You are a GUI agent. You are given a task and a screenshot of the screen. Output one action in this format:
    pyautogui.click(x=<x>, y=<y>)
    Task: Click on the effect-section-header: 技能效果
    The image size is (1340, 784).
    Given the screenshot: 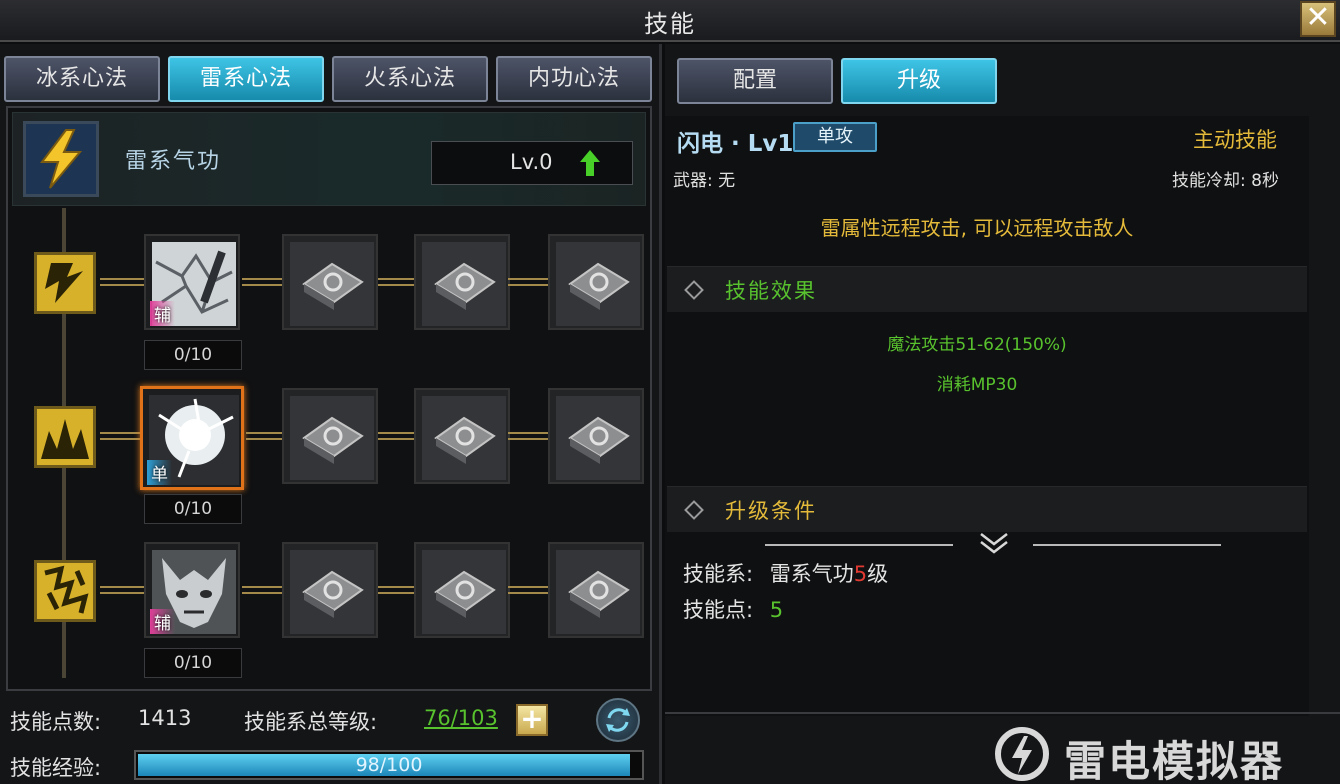 What is the action you would take?
    pyautogui.click(x=987, y=289)
    